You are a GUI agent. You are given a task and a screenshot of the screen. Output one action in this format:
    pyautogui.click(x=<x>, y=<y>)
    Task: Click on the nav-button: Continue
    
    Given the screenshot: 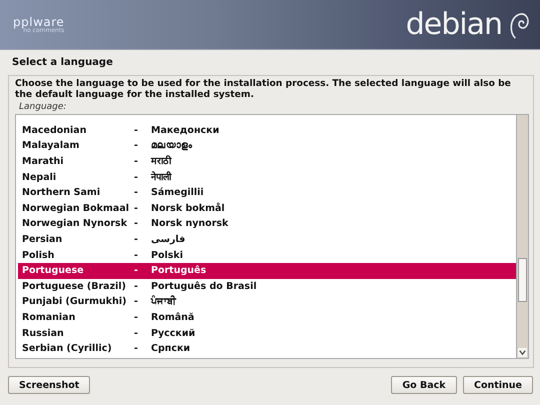 What is the action you would take?
    pyautogui.click(x=497, y=385)
    